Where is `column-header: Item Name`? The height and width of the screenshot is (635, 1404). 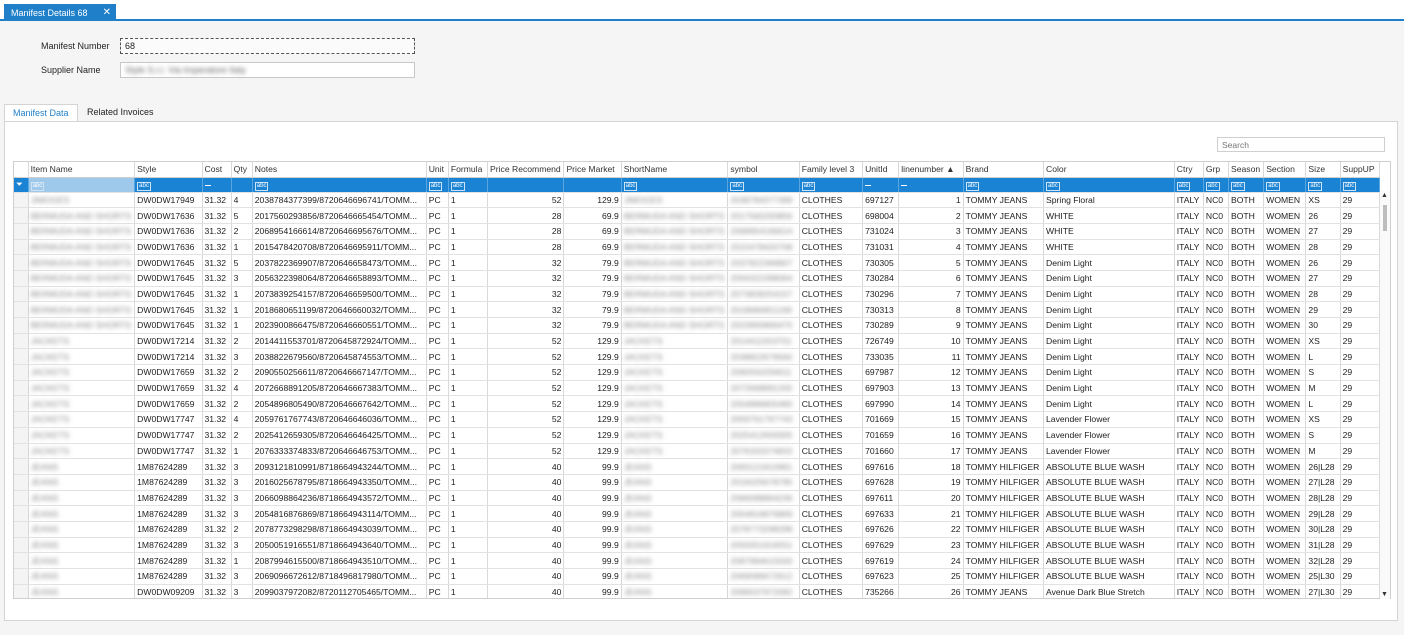
column-header: Item Name is located at coordinates (82, 170).